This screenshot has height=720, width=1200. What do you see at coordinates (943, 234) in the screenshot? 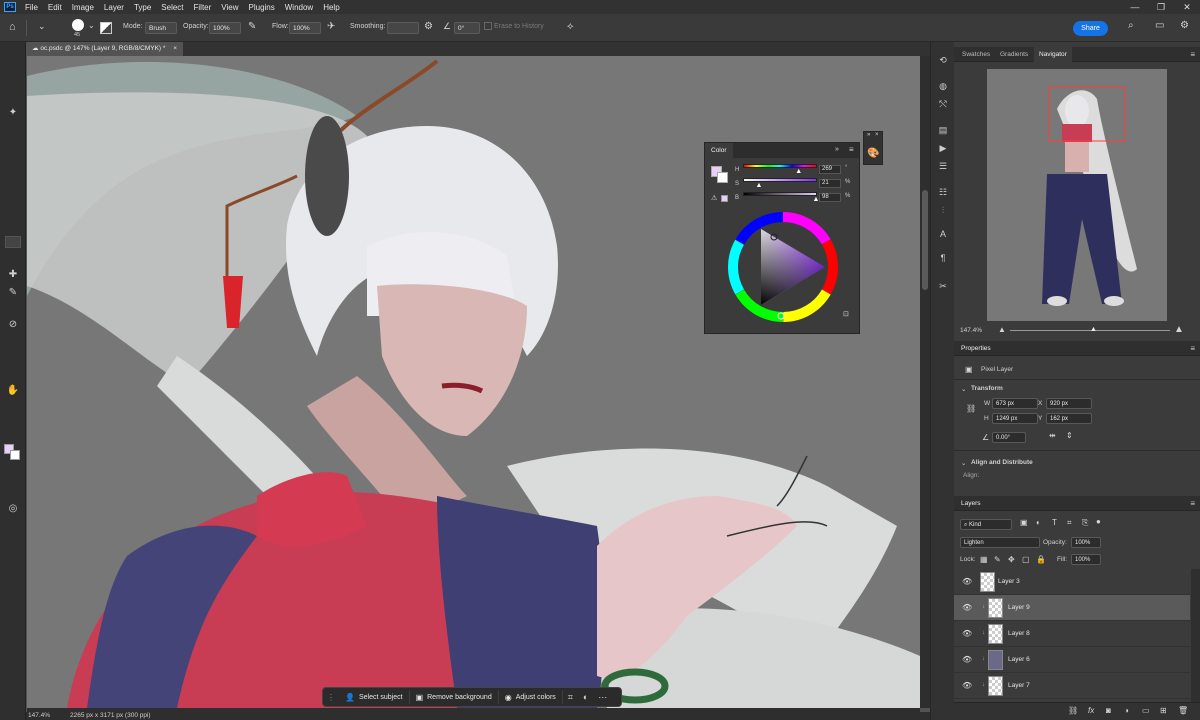
I see `character-icon: A` at bounding box center [943, 234].